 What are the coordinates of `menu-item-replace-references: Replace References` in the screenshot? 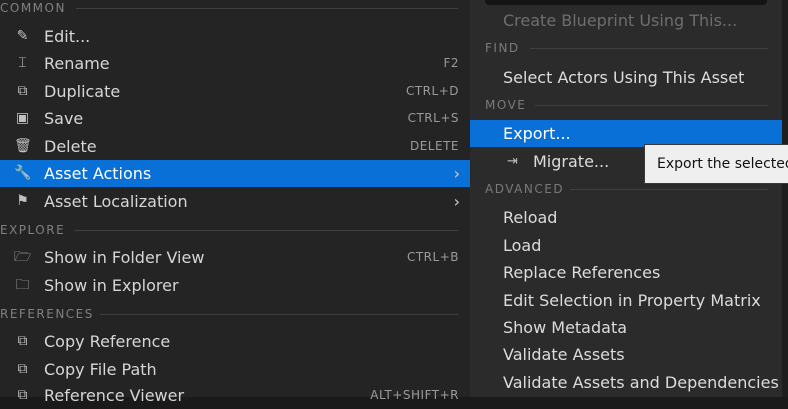 It's located at (626, 272).